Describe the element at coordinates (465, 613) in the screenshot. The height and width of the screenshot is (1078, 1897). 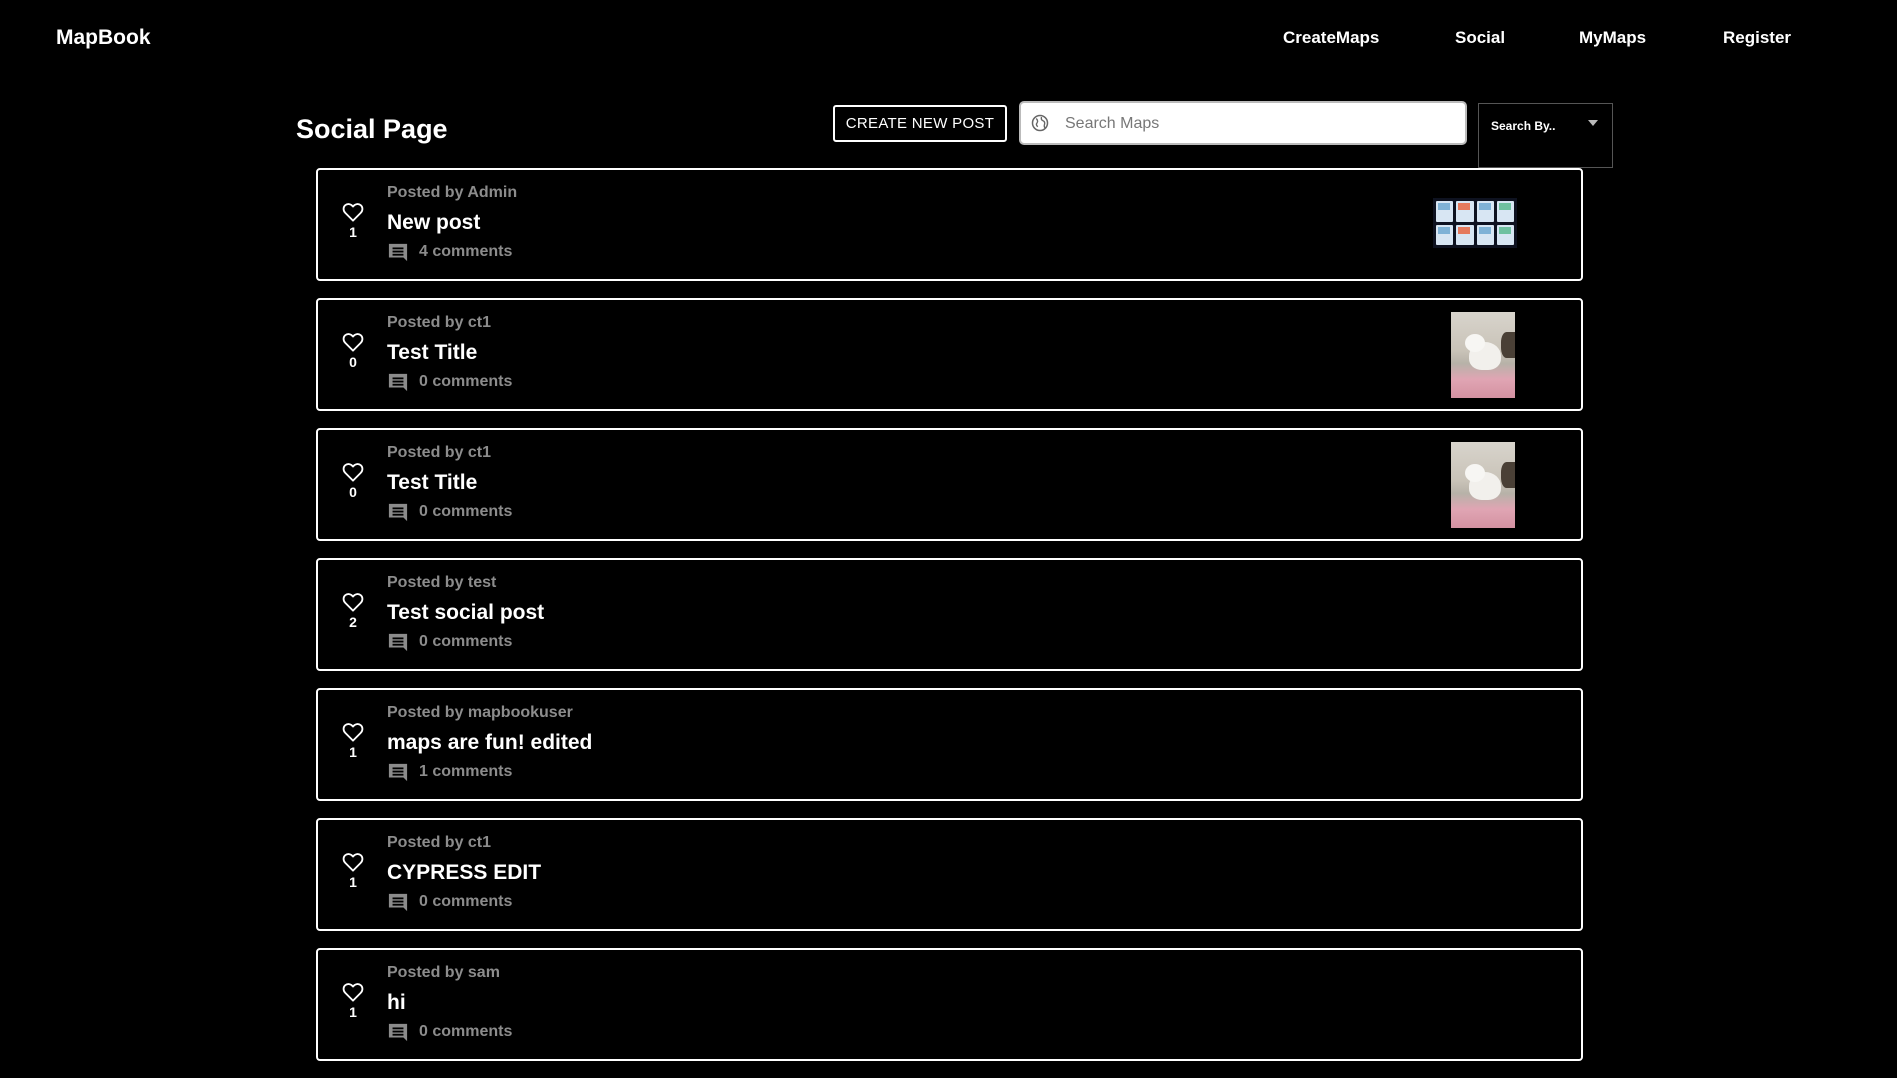
I see `post-title: Test social post` at that location.